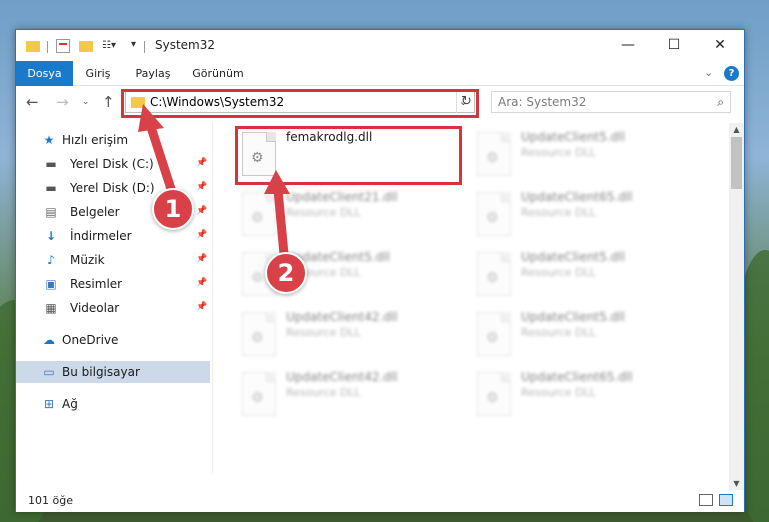 The image size is (769, 522). I want to click on sidebar-item-pictures: ▣ Resimler 📌, so click(113, 284).